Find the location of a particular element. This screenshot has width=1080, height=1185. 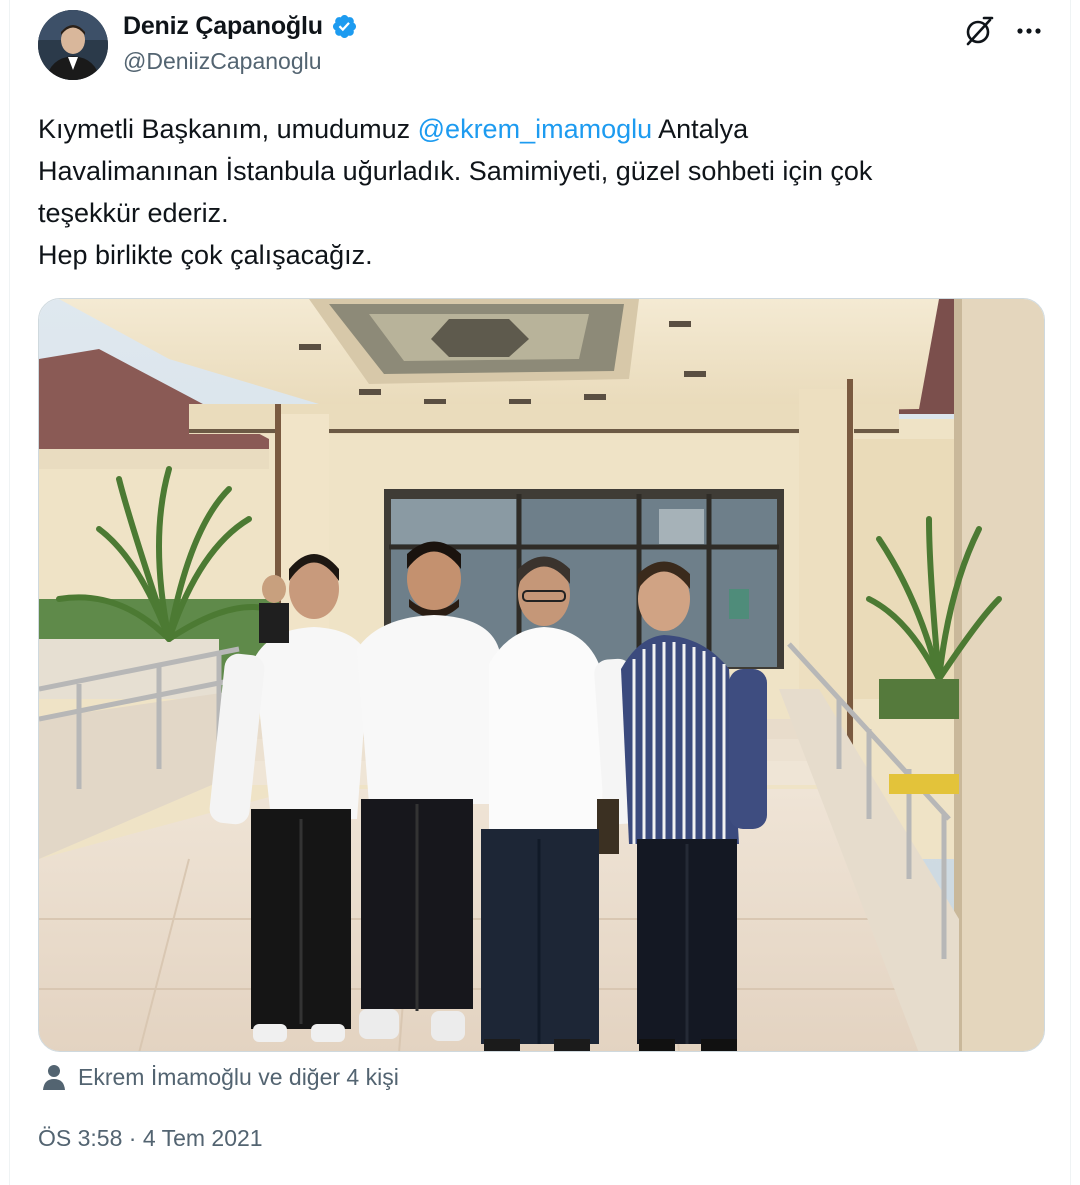

tagged-people: Ekrem İmamoğlu ve diğer 4 kişi is located at coordinates (220, 1077).